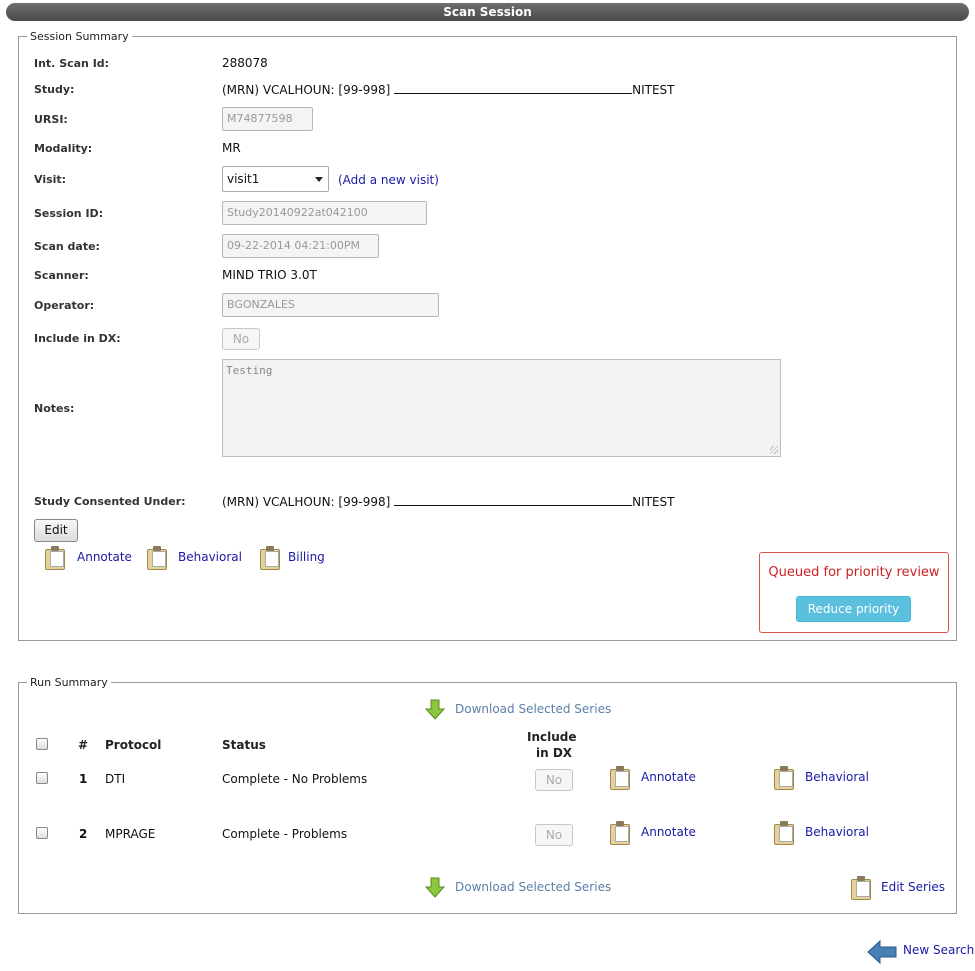 This screenshot has width=975, height=971. What do you see at coordinates (882, 952) in the screenshot?
I see `back-arrow-icon` at bounding box center [882, 952].